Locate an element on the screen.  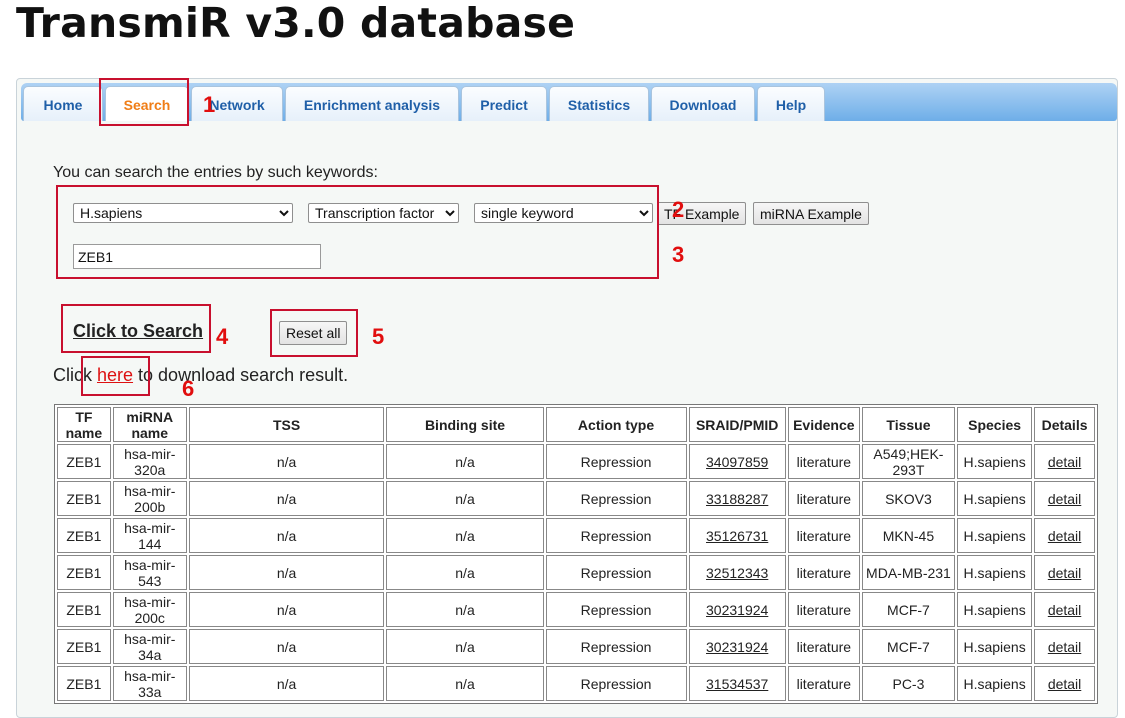
cell-mirna: hsa-mir-543 is located at coordinates (149, 572).